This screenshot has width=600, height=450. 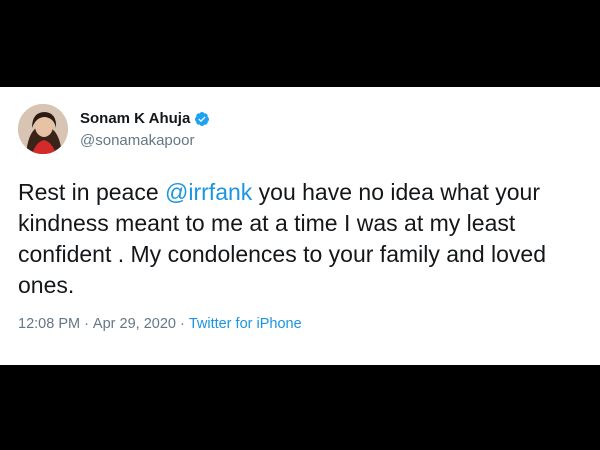 What do you see at coordinates (137, 140) in the screenshot?
I see `author-handle: @sonamakapoor` at bounding box center [137, 140].